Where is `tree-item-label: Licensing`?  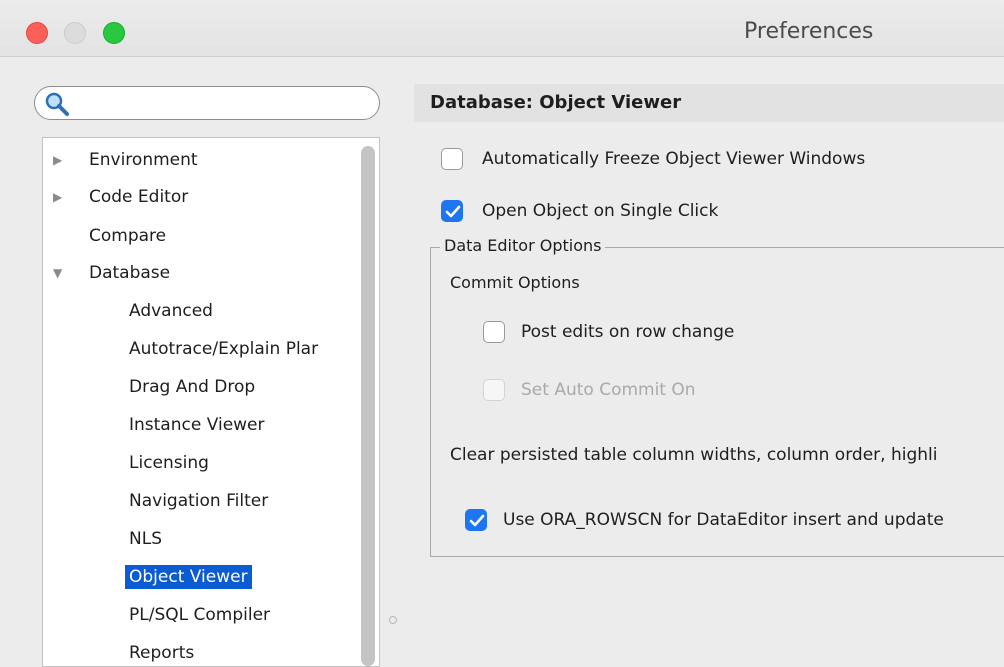 tree-item-label: Licensing is located at coordinates (169, 463).